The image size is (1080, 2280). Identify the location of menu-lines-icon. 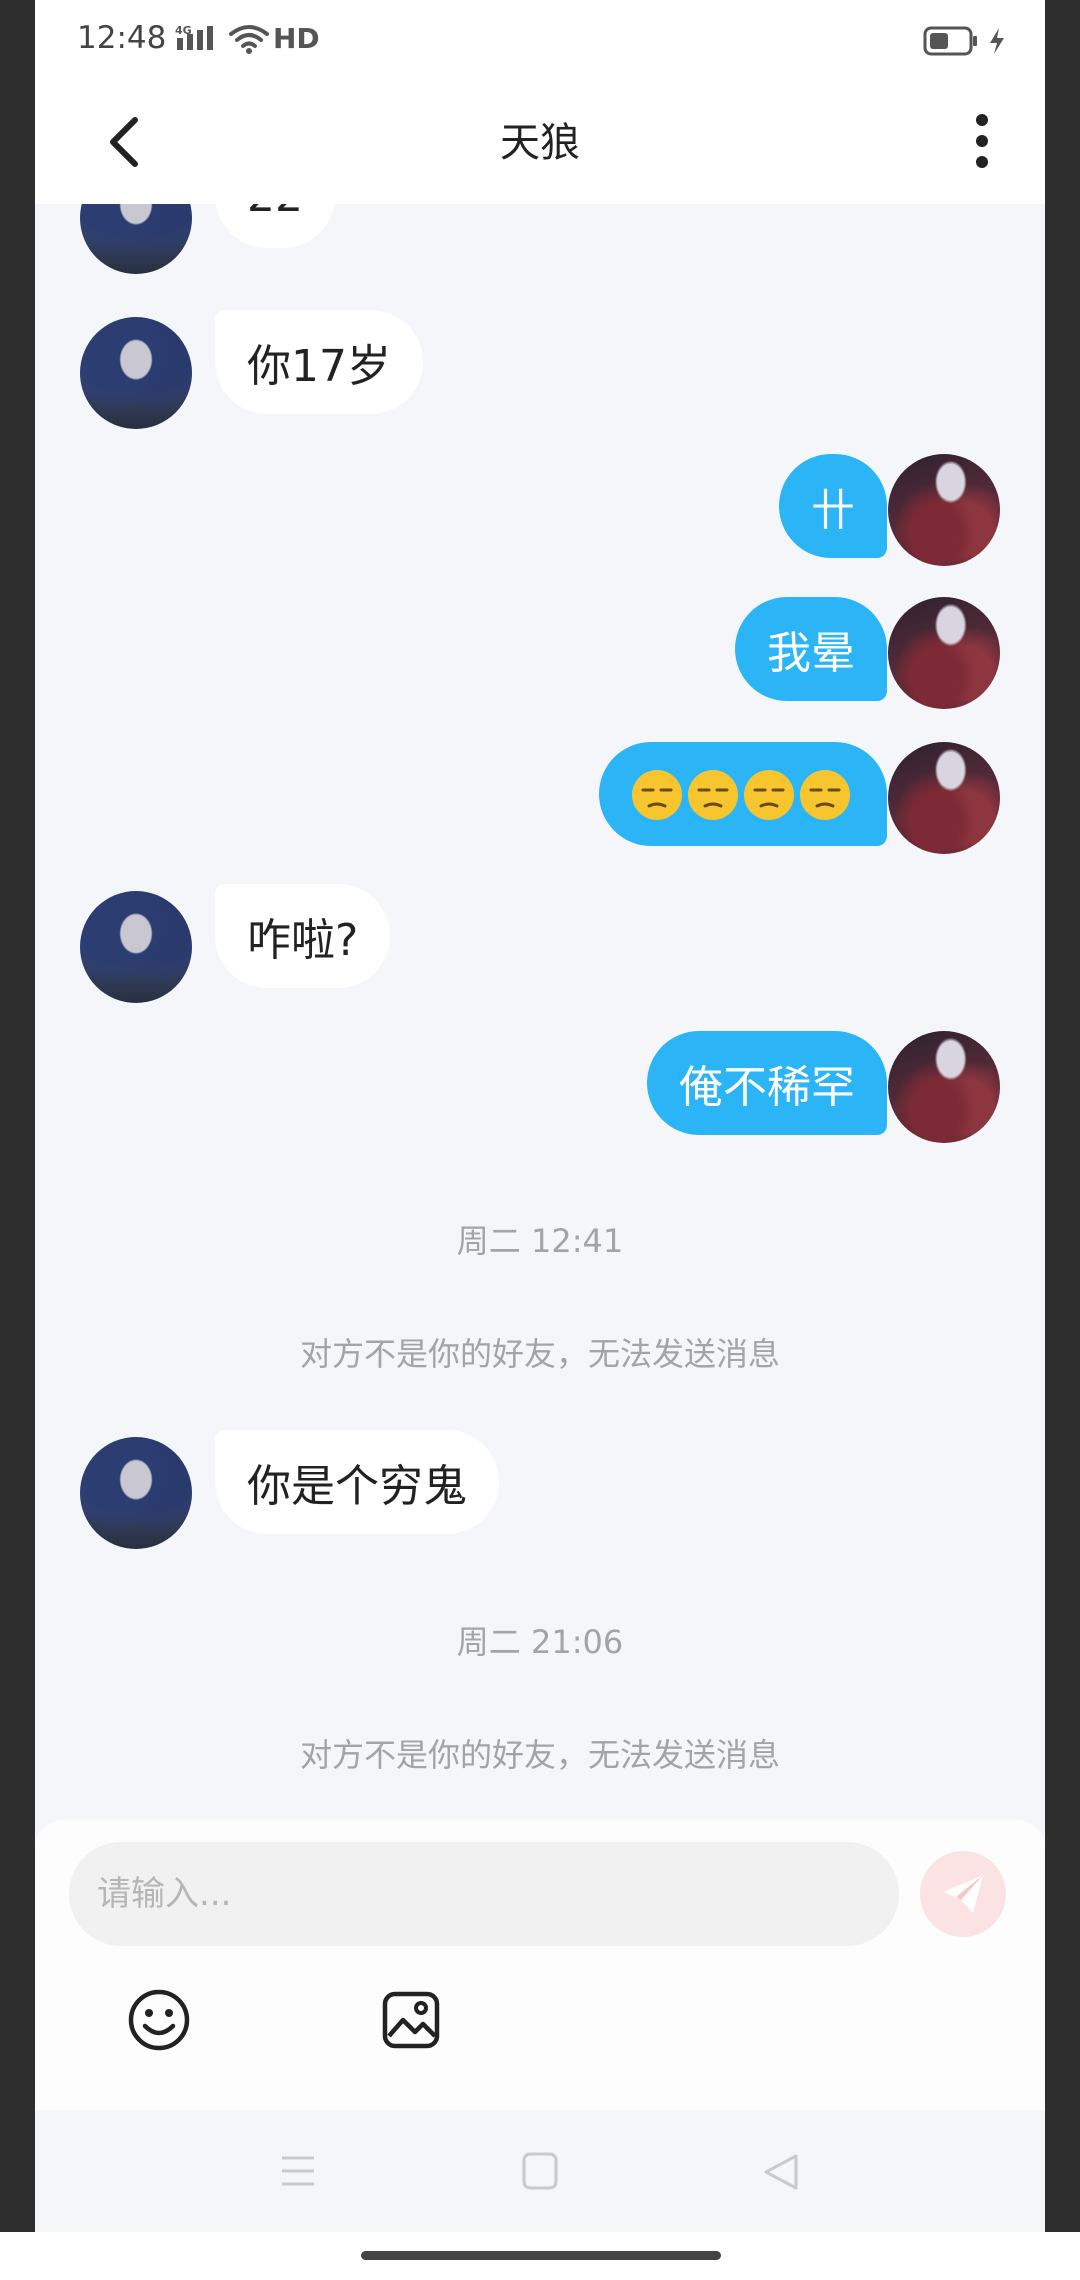
(298, 2171).